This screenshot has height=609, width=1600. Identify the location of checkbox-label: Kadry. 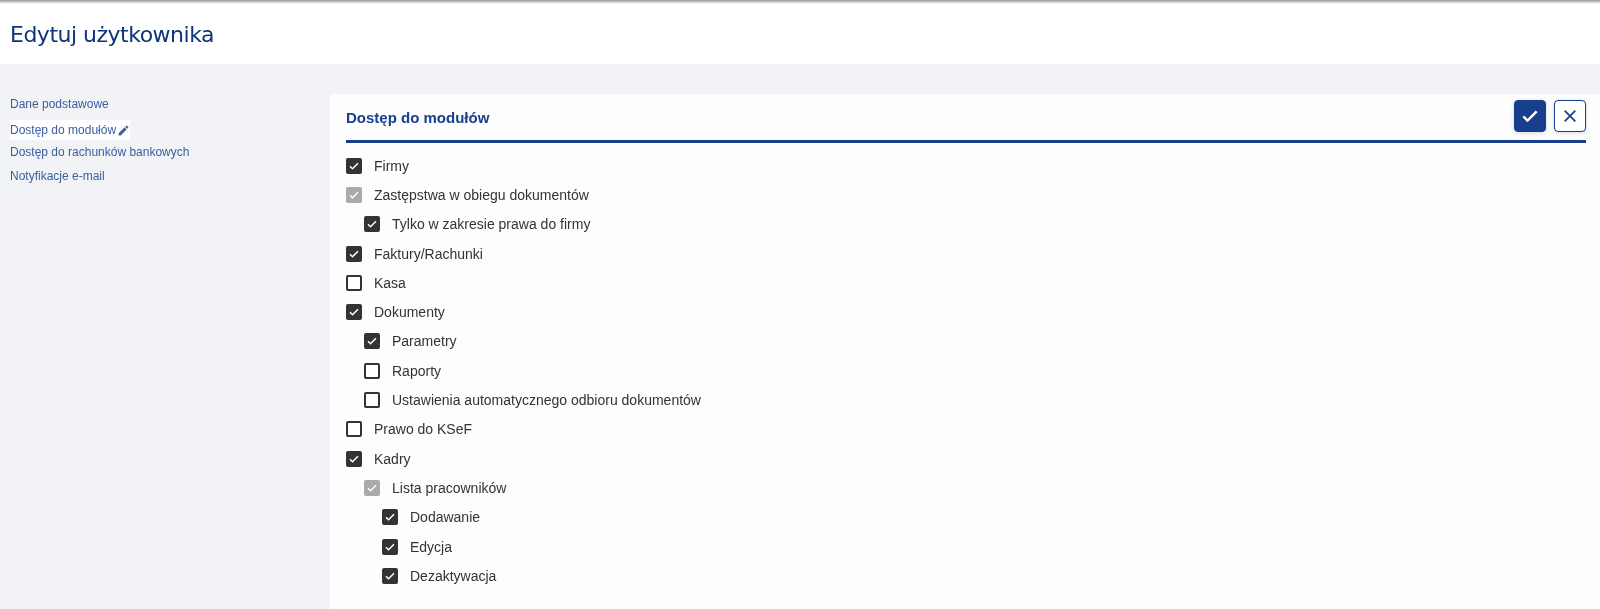
(392, 458).